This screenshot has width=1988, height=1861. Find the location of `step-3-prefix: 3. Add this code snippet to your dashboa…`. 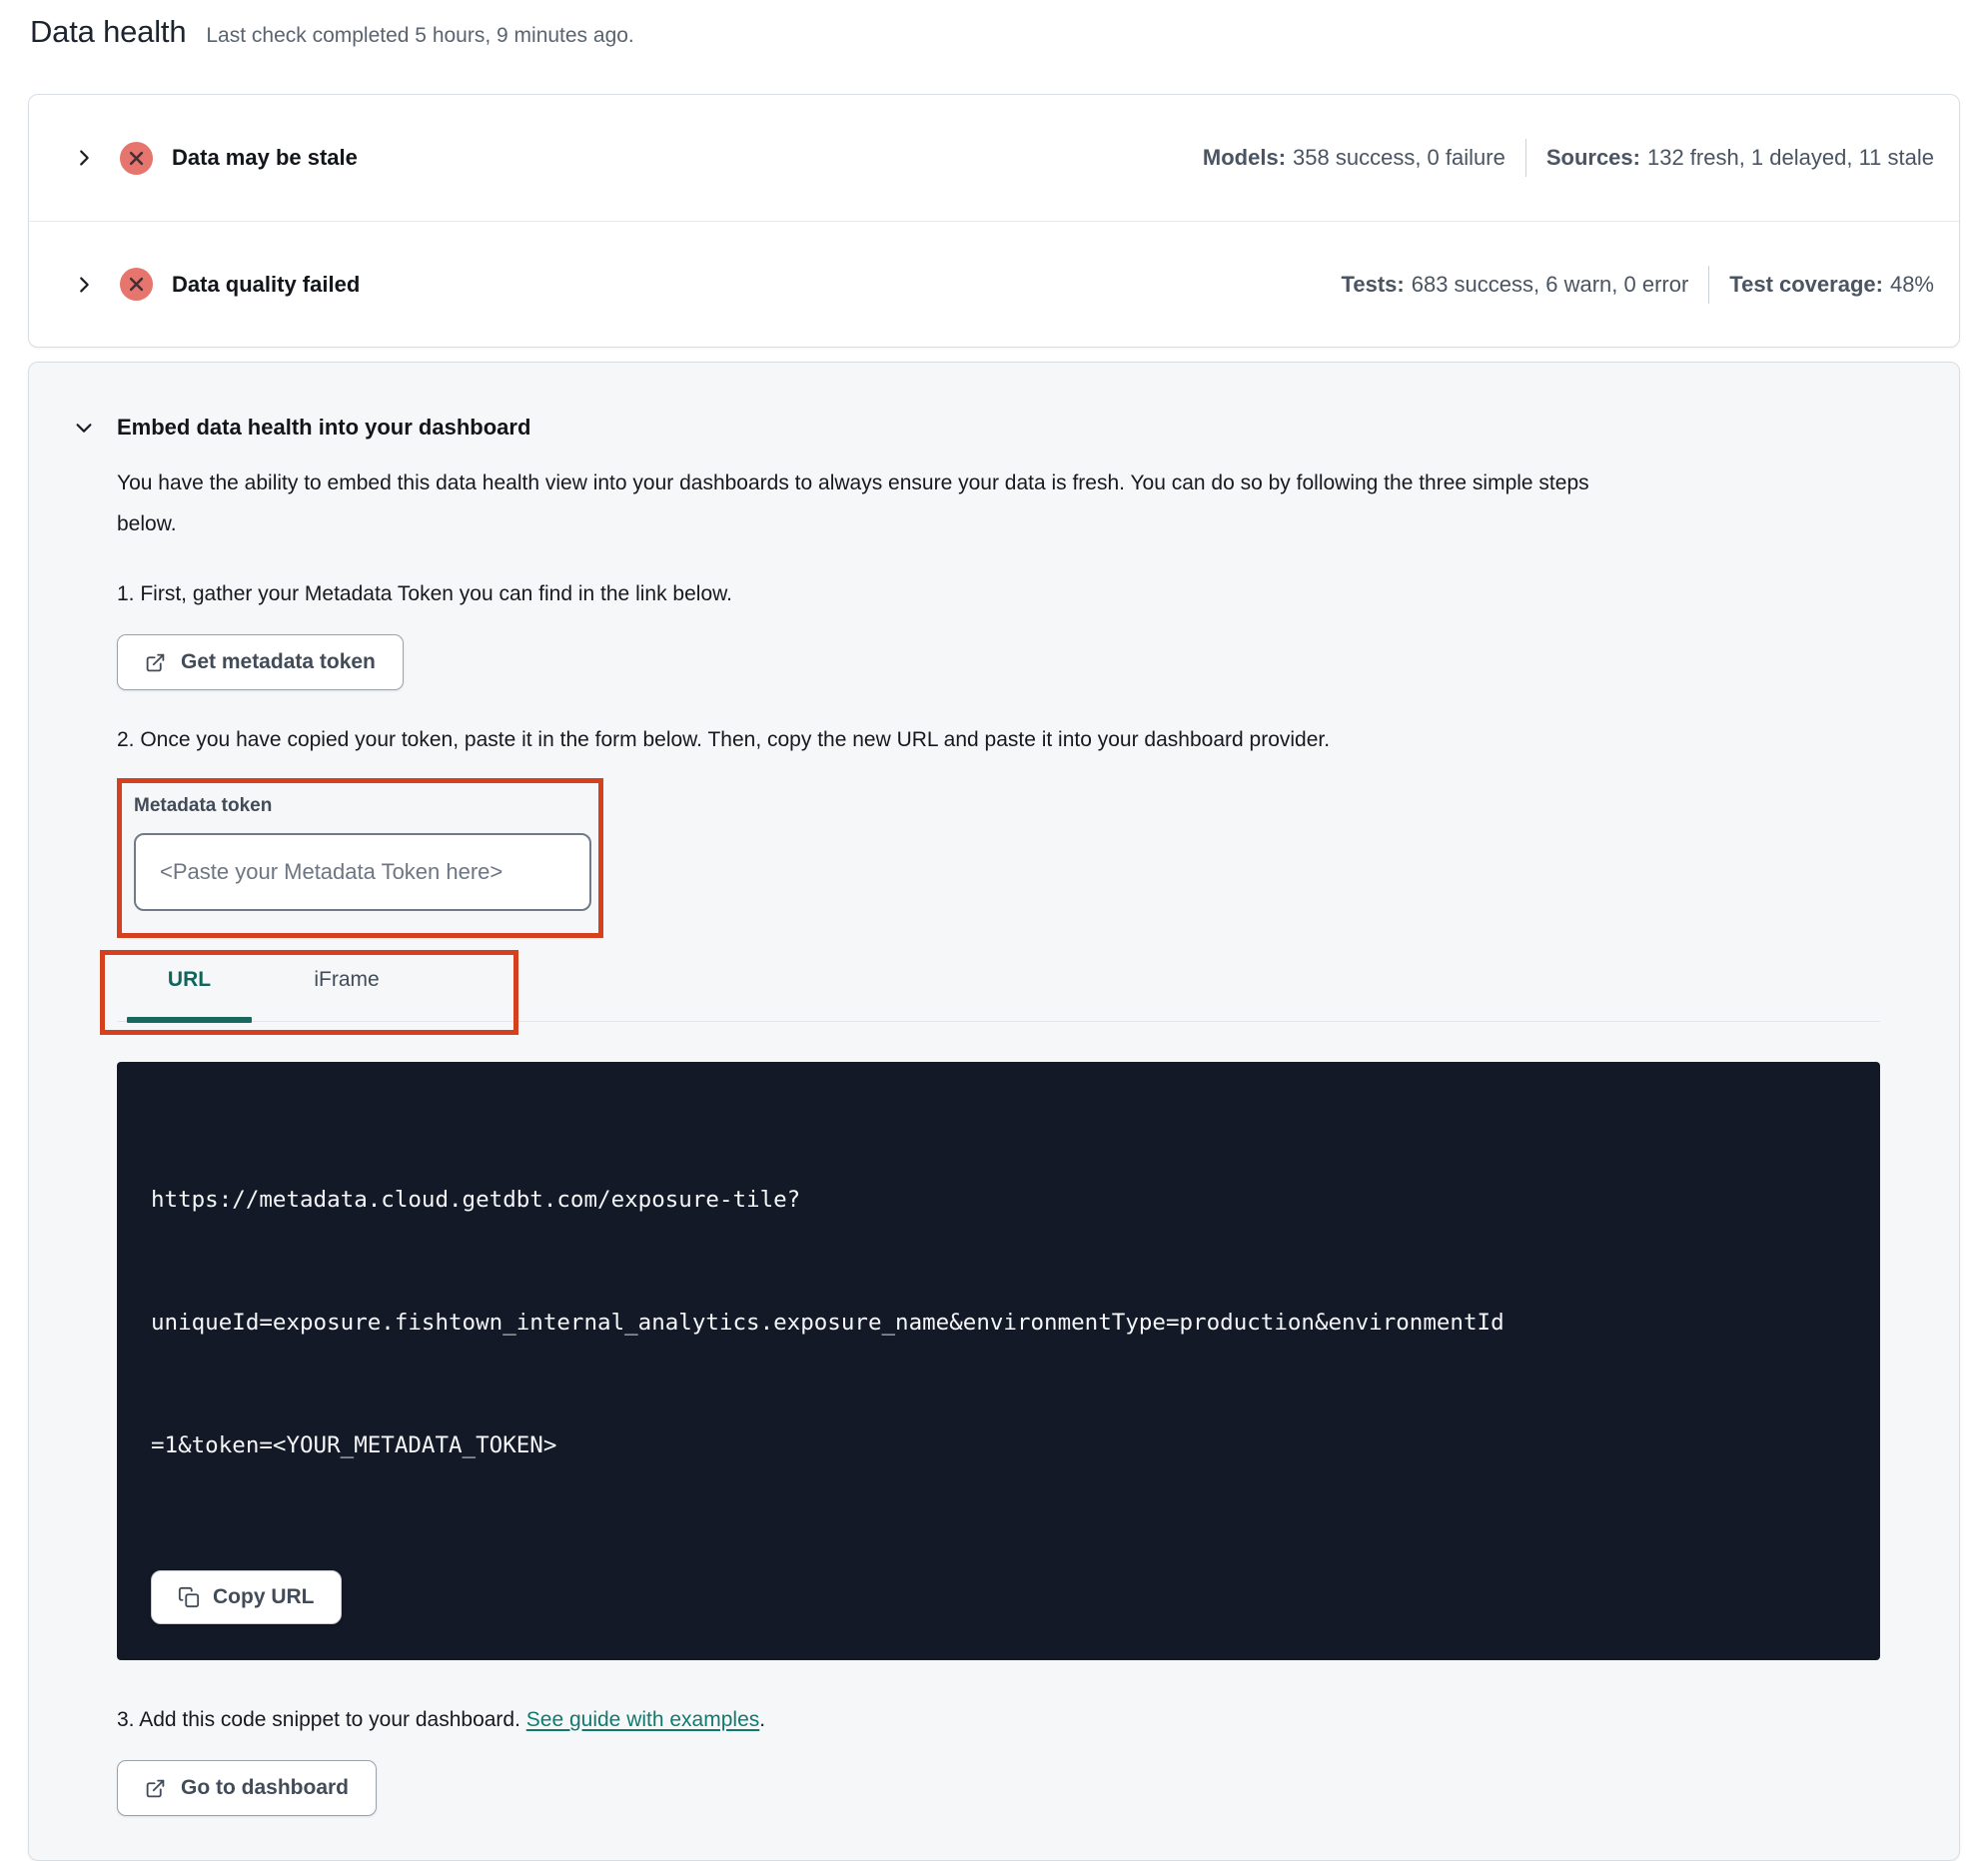

step-3-prefix: 3. Add this code snippet to your dashboa… is located at coordinates (321, 1719).